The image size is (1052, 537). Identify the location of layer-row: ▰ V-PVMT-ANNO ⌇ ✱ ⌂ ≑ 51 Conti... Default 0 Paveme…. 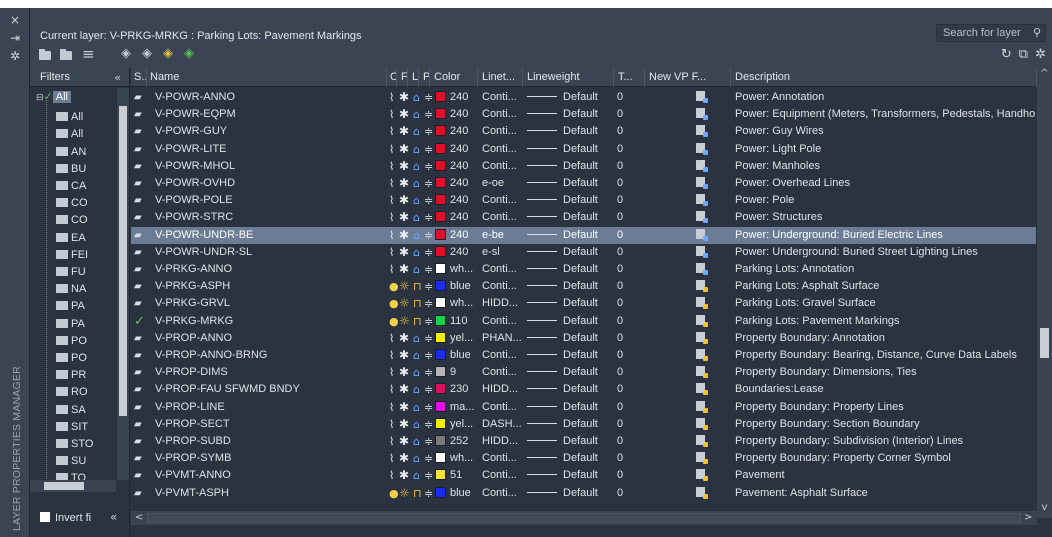
(583, 475).